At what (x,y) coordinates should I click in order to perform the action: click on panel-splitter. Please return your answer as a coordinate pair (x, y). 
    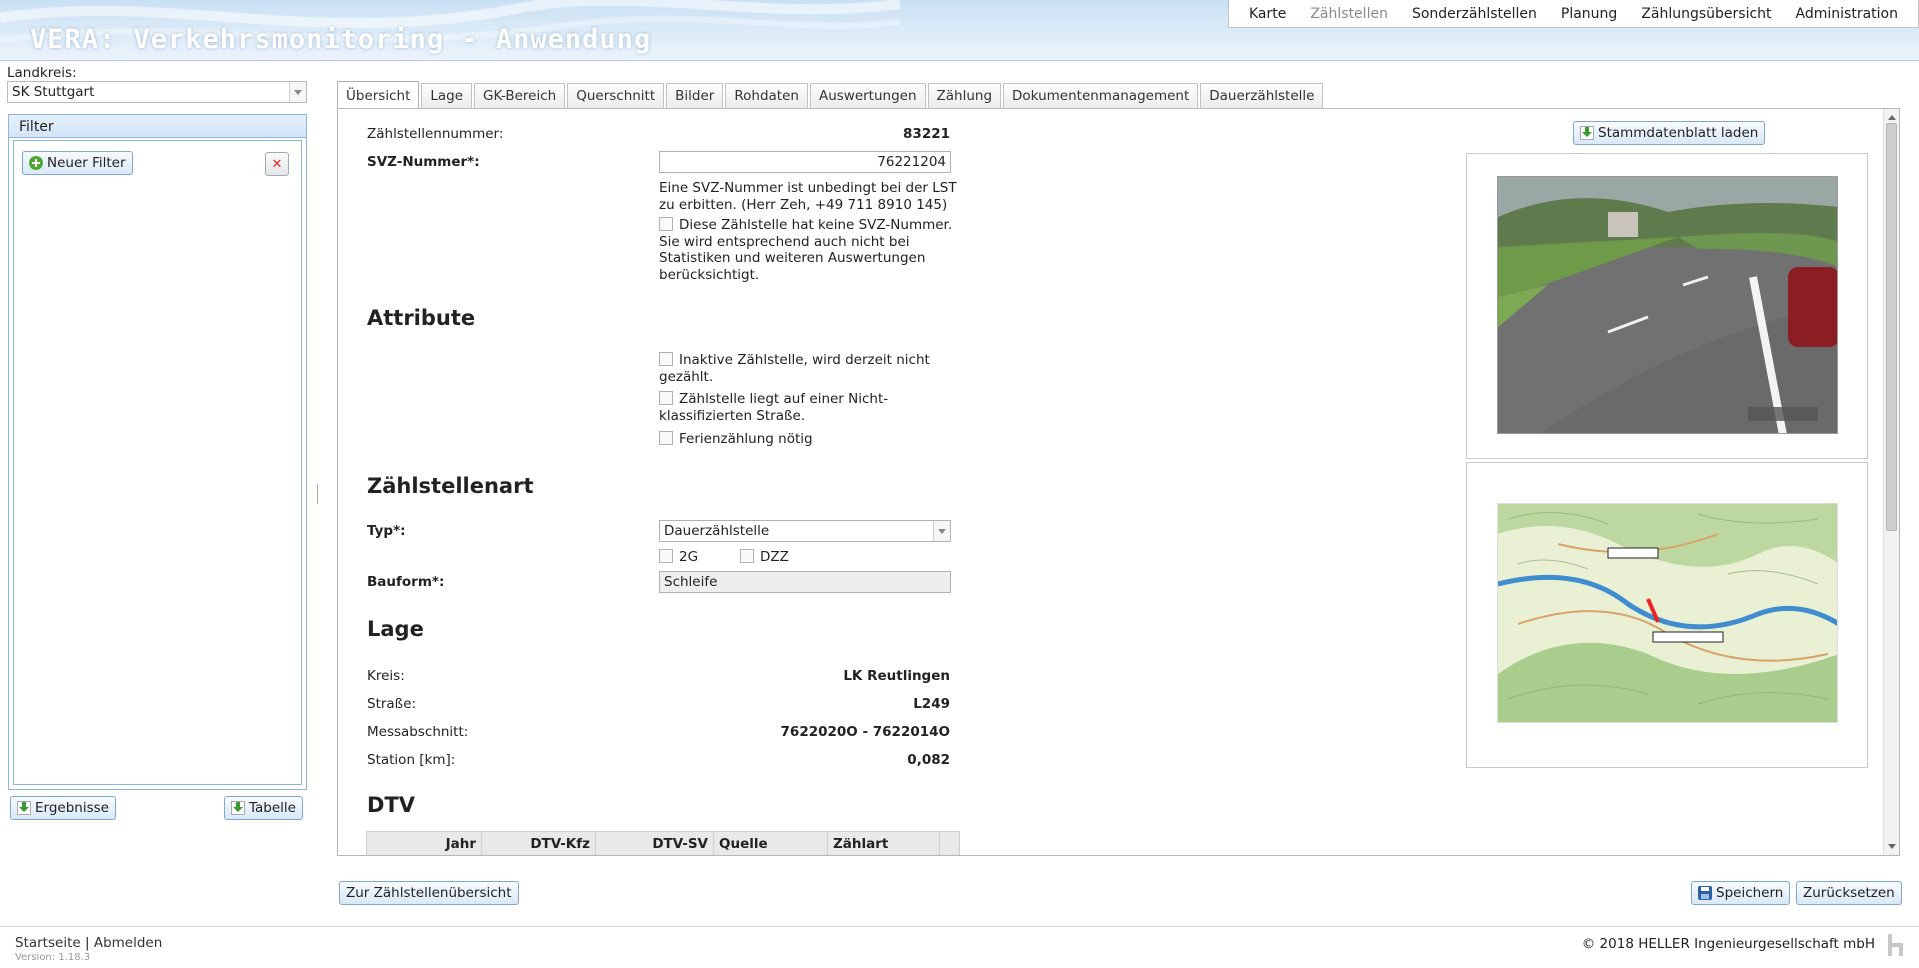
    Looking at the image, I should click on (317, 494).